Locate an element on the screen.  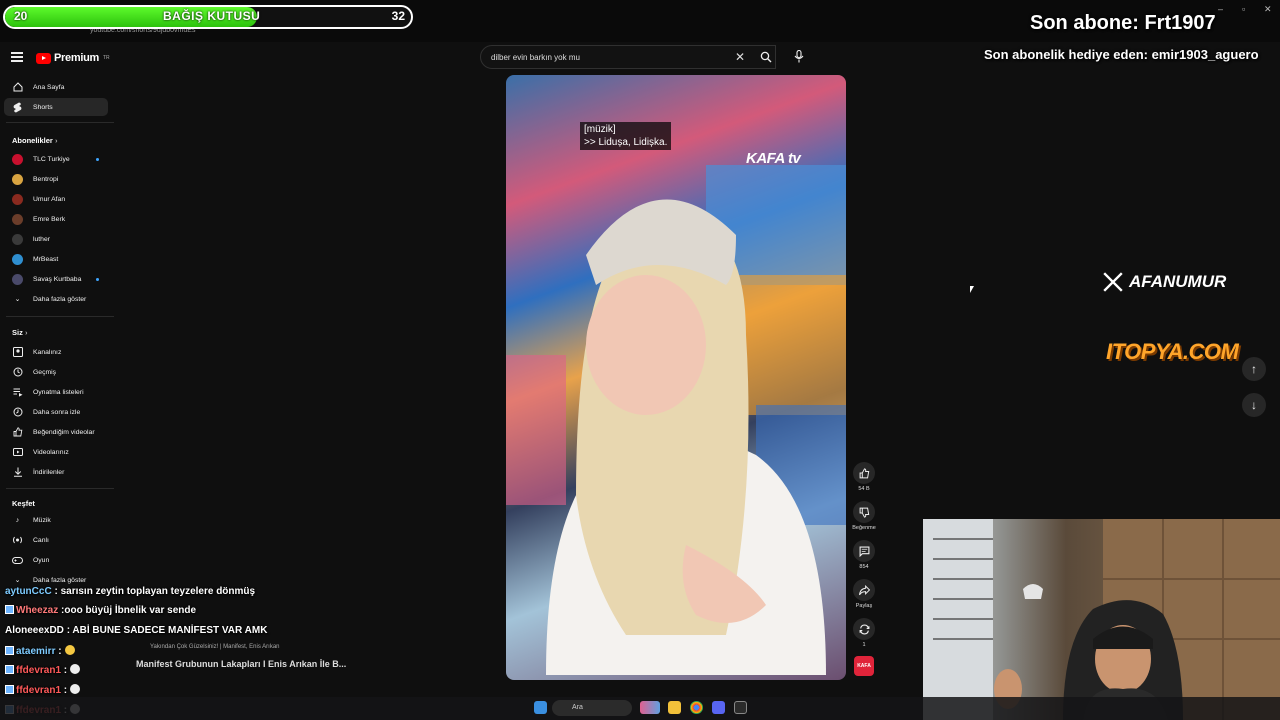
closed-captions: [müzik] >> Lidușa, Lidișka. is located at coordinates (626, 136).